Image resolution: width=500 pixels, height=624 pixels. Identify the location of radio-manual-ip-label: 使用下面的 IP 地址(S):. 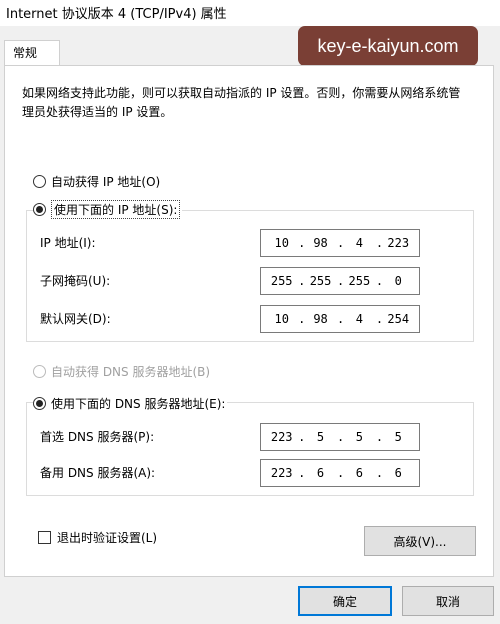
(116, 209).